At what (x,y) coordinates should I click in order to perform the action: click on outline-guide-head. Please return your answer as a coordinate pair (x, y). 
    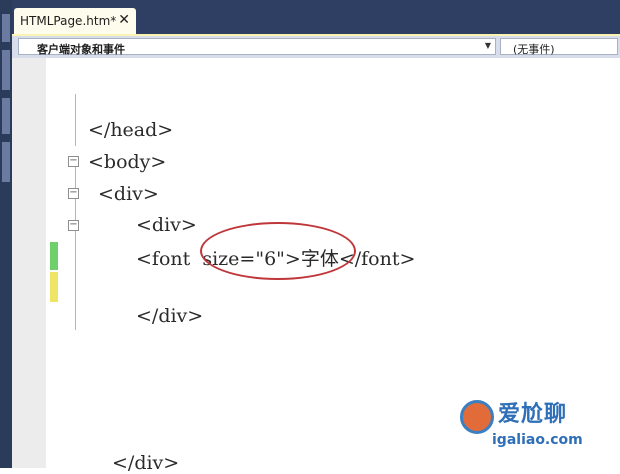
    Looking at the image, I should click on (75, 120).